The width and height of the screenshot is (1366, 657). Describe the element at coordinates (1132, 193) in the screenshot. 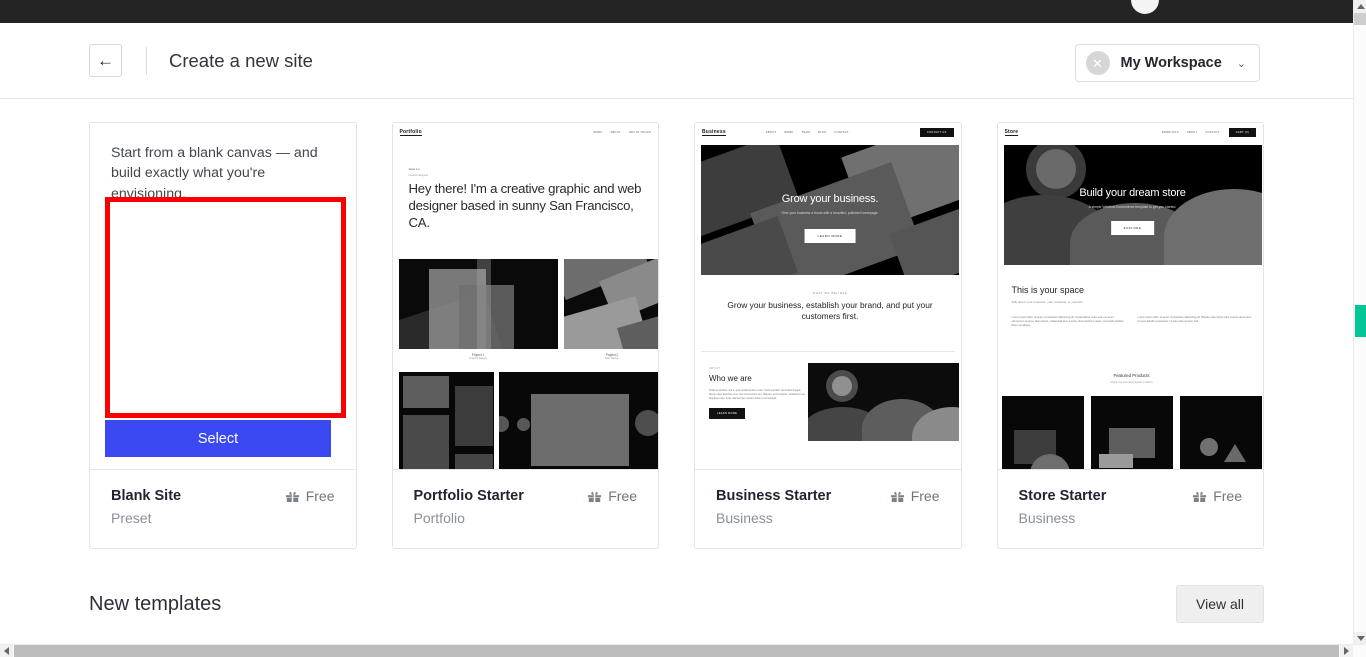

I see `mock-hero-title: Build your dream store` at that location.